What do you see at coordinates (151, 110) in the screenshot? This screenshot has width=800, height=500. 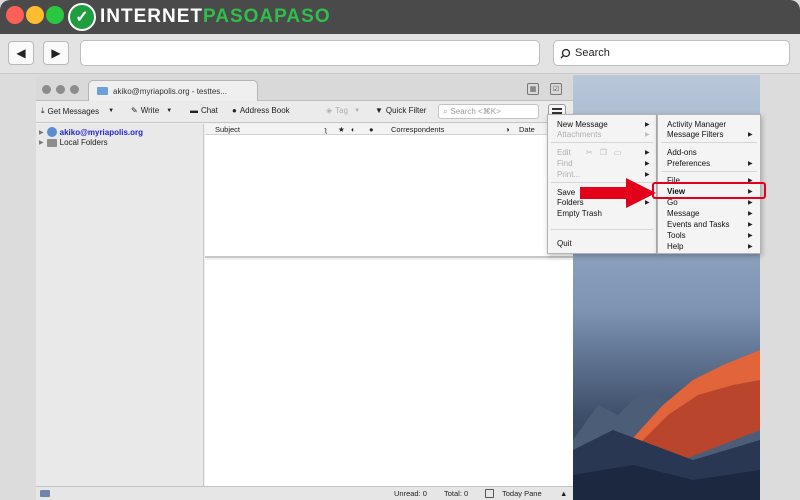 I see `write-button: ✎ Write ▼` at bounding box center [151, 110].